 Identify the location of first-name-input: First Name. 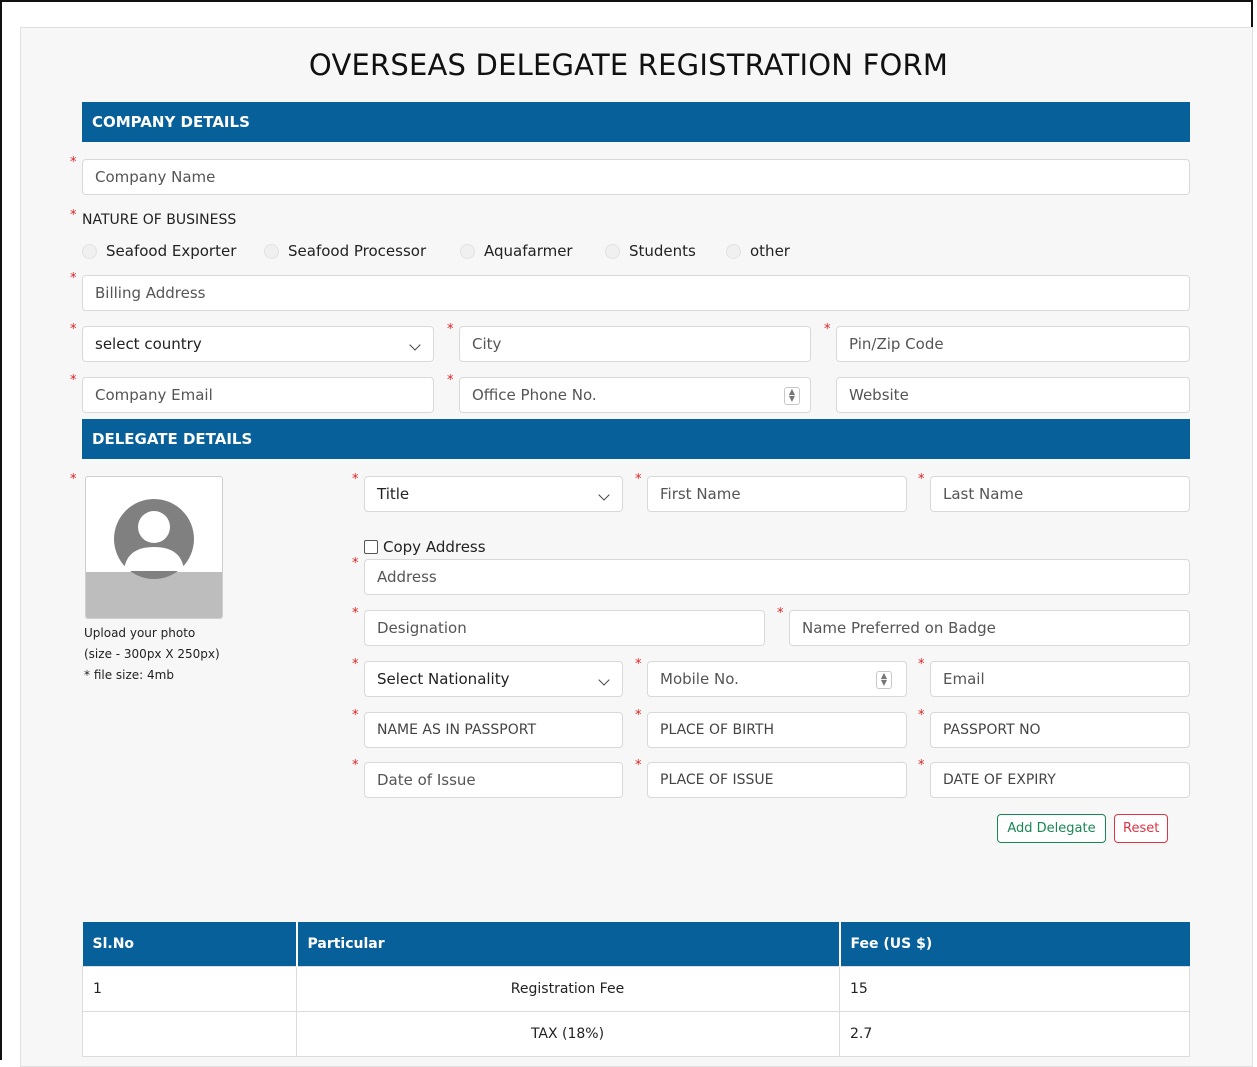
(777, 494).